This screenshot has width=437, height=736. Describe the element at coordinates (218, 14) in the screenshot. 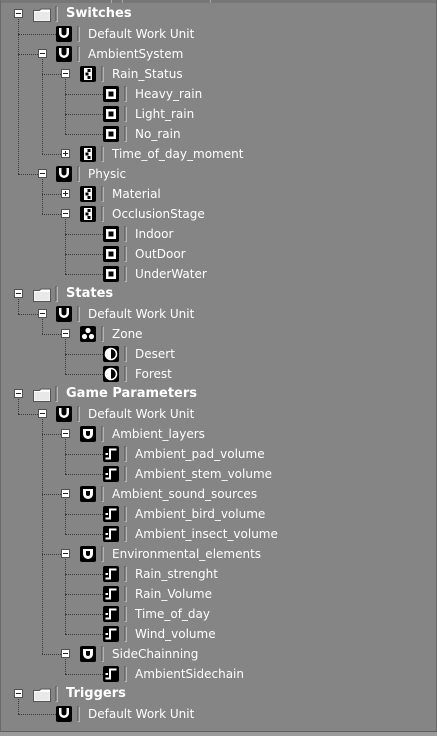

I see `tree-folder-row: Switches` at that location.